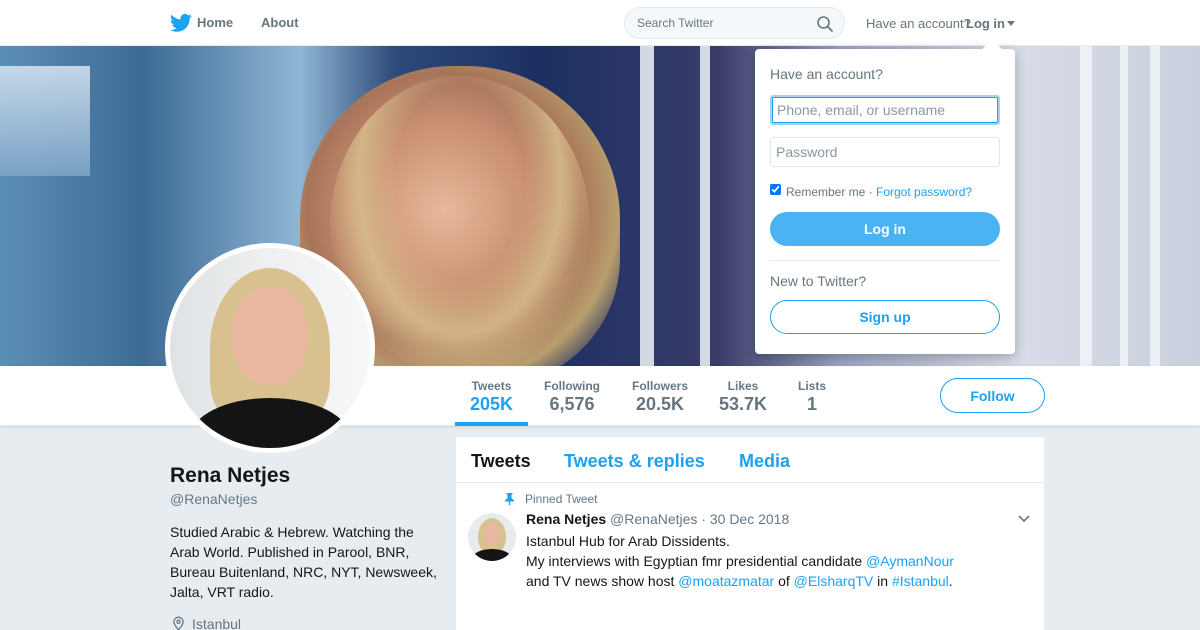 The width and height of the screenshot is (1200, 630). I want to click on remember-me-checkbox, so click(775, 189).